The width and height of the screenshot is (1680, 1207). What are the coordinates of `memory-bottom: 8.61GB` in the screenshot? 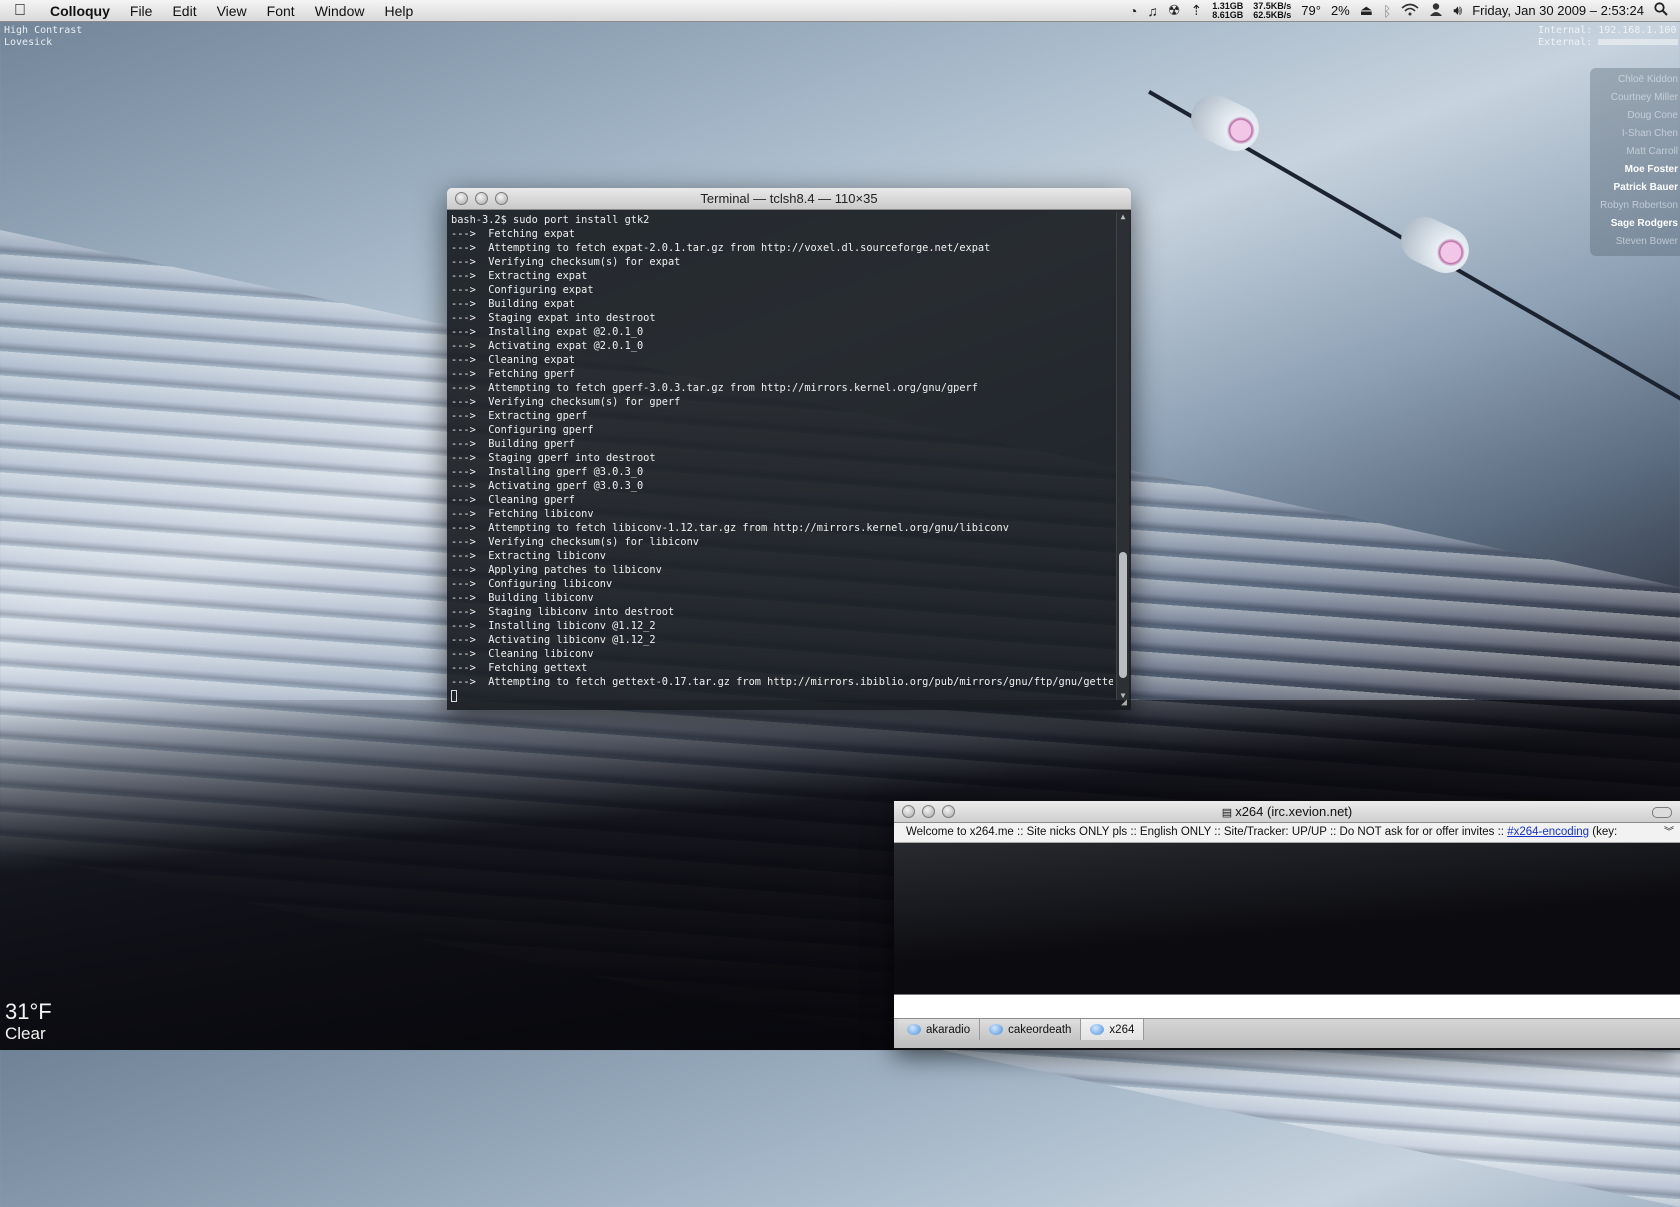 It's located at (1228, 14).